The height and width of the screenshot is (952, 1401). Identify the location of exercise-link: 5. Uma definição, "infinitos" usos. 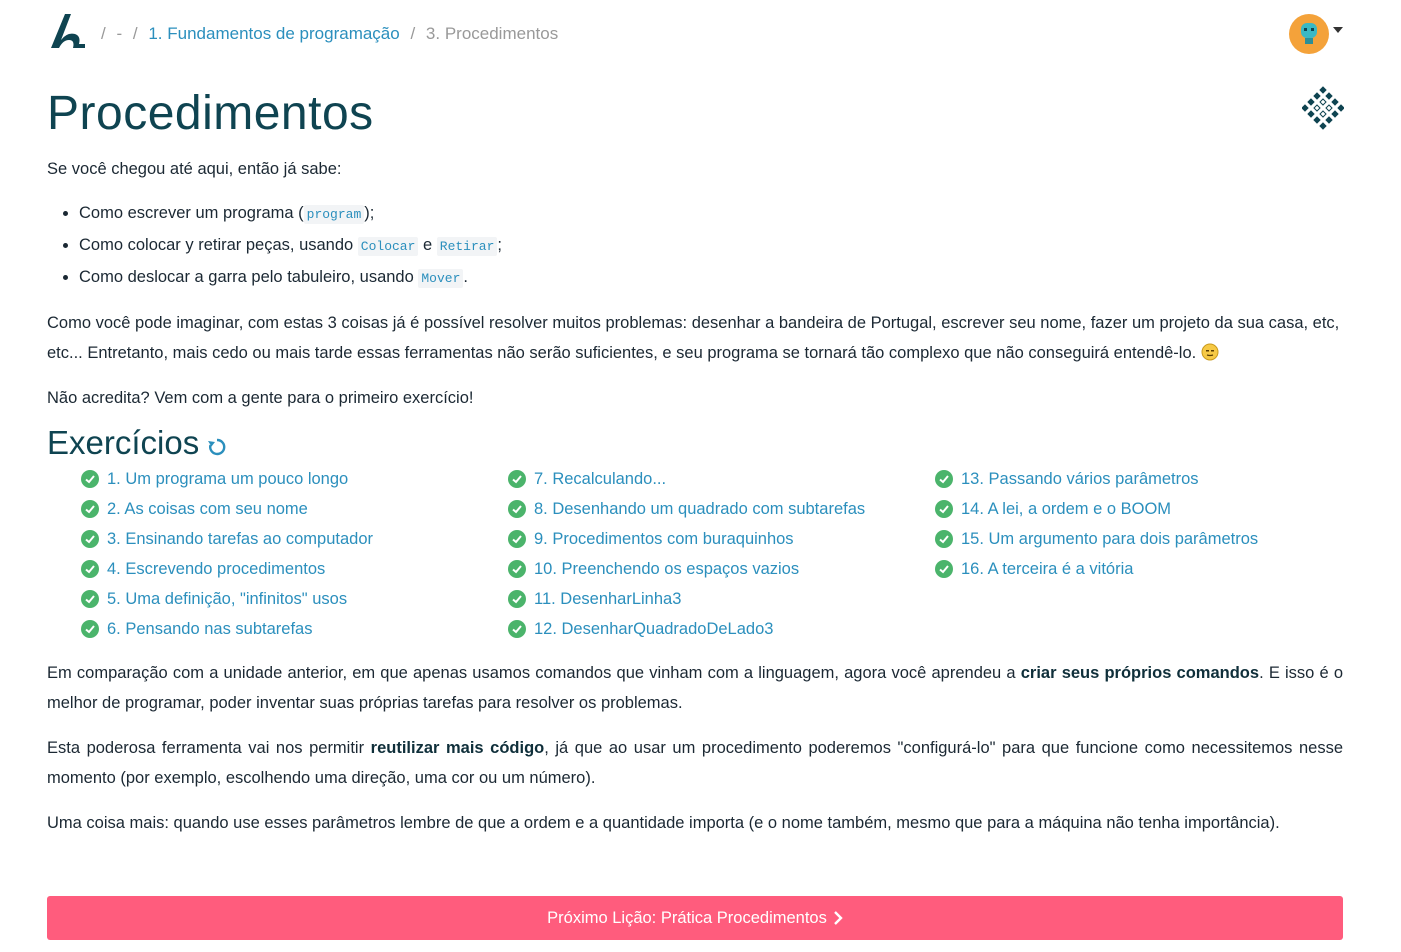
(227, 599).